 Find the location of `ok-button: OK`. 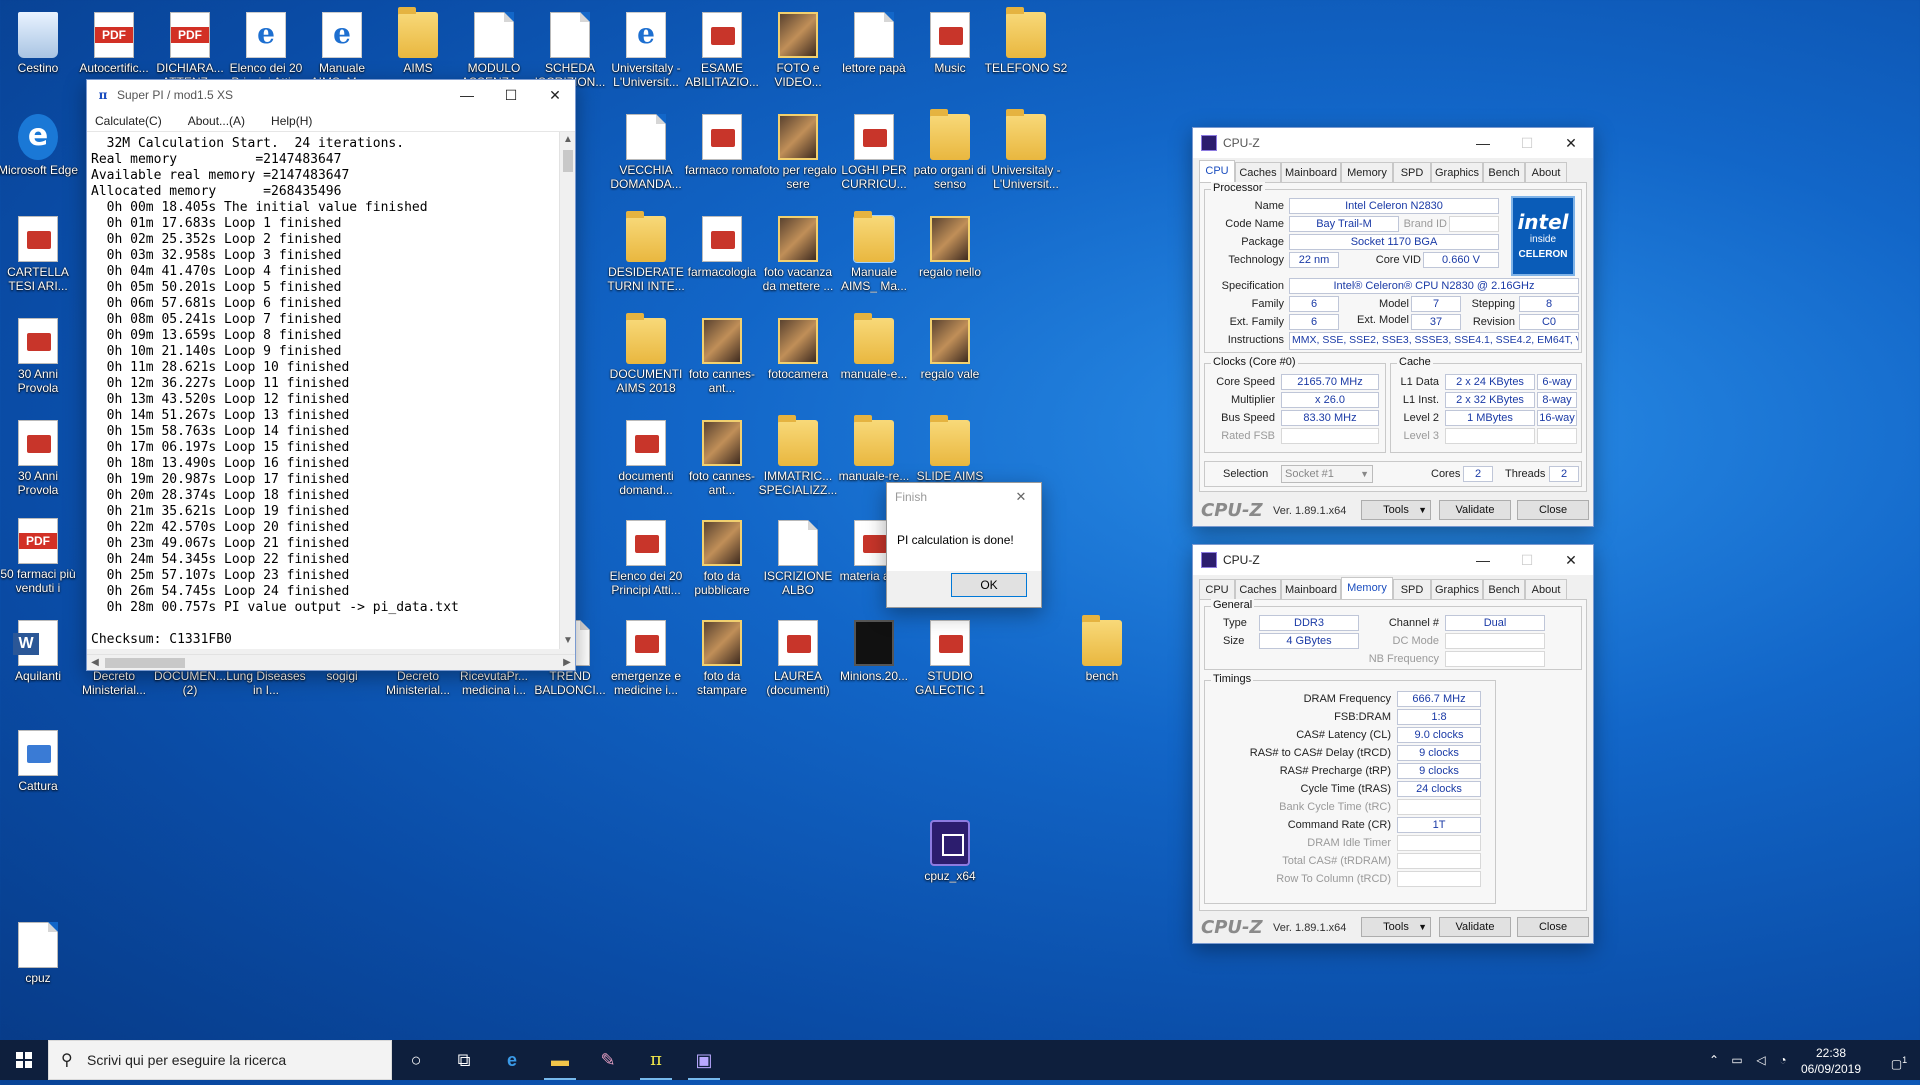

ok-button: OK is located at coordinates (989, 585).